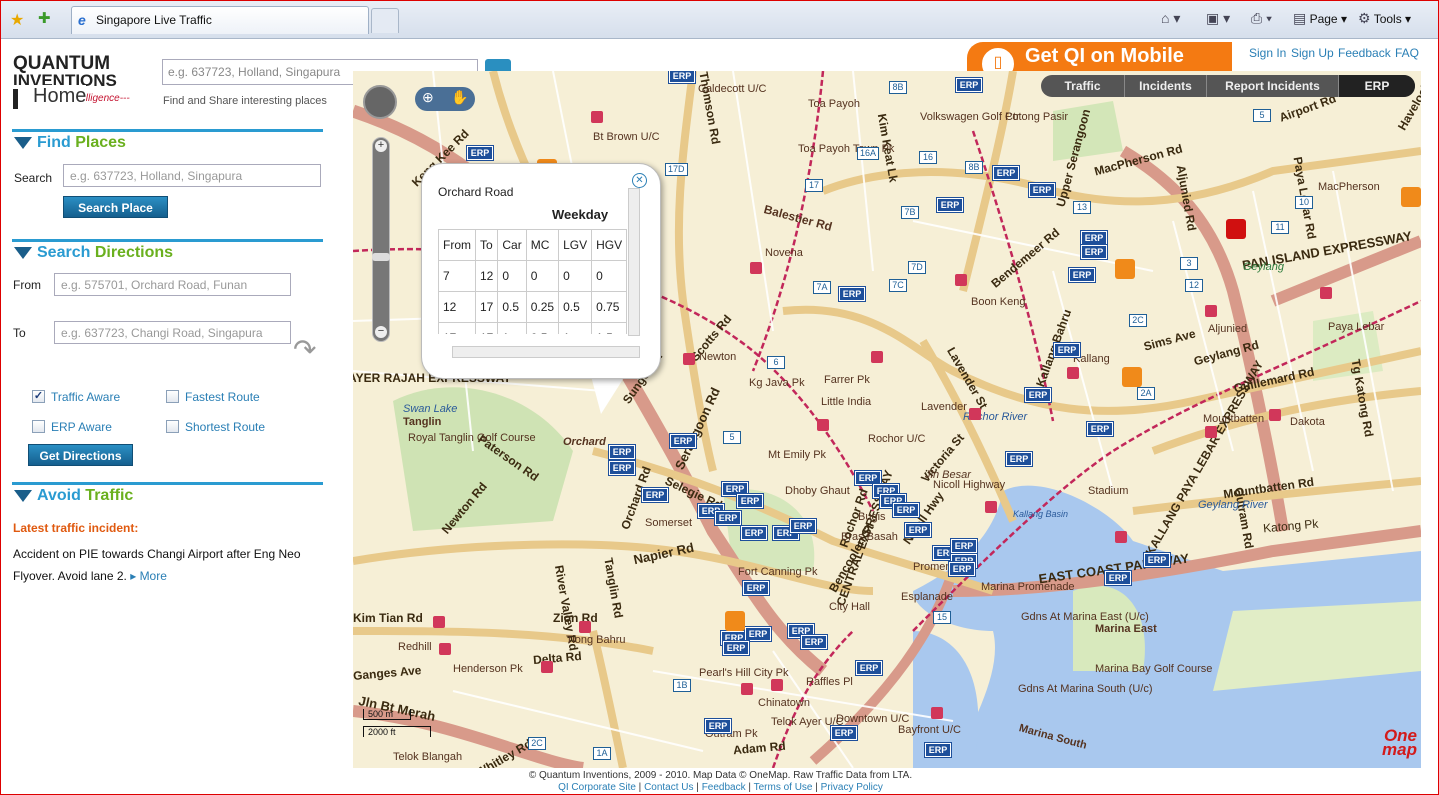 This screenshot has height=795, width=1439. What do you see at coordinates (445, 99) in the screenshot?
I see `zoom-pan-tools: ⊕ ✋` at bounding box center [445, 99].